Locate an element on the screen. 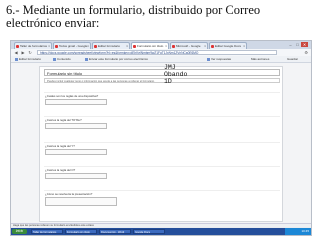 The height and width of the screenshot is (240, 320). tab-formulario-sin-titulo: Formulario sin título × is located at coordinates (150, 45).